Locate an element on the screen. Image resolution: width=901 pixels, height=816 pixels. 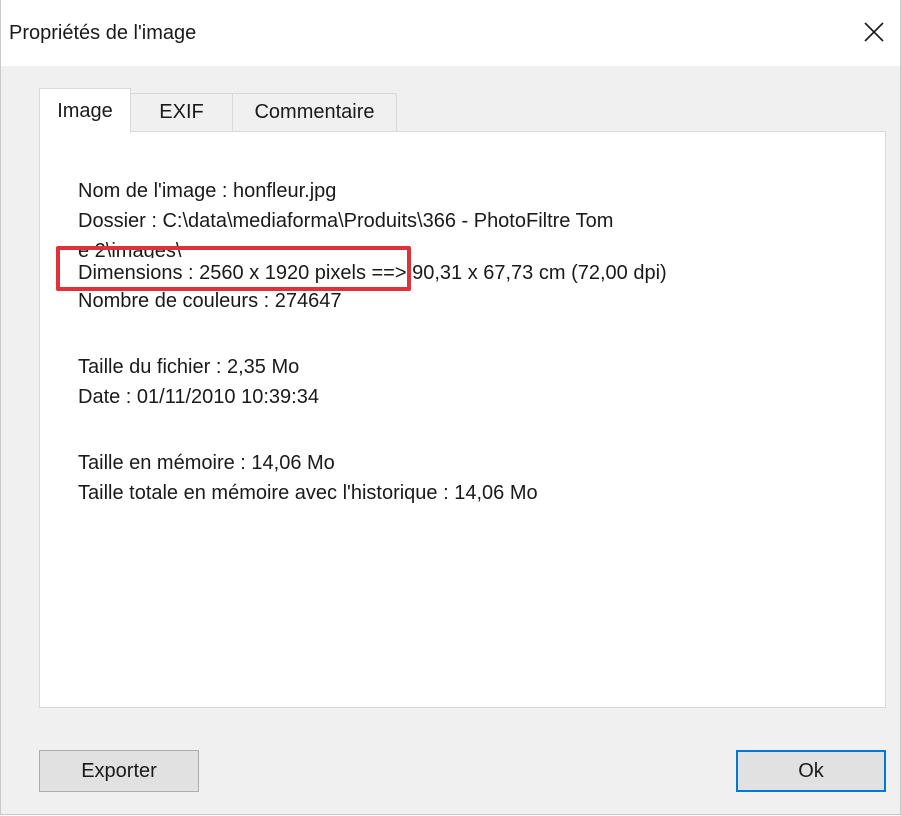
close-icon is located at coordinates (874, 32).